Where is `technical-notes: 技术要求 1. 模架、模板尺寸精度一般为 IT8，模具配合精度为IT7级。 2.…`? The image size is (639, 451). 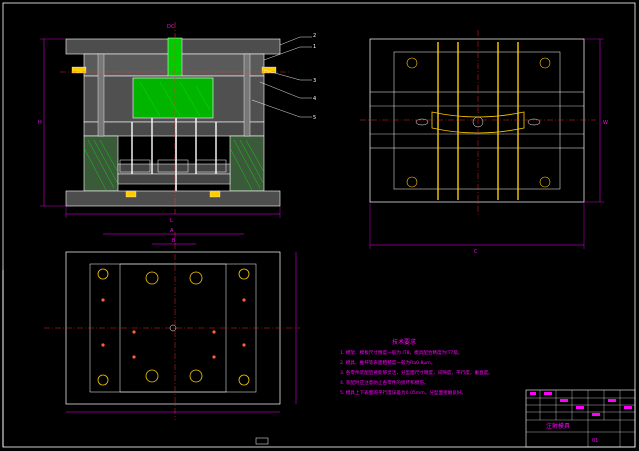 technical-notes: 技术要求 1. 模架、模板尺寸精度一般为 IT8，模具配合精度为IT7级。 2.… is located at coordinates (416, 367).